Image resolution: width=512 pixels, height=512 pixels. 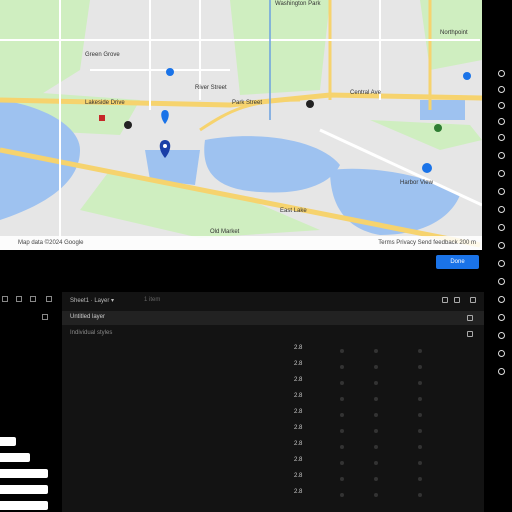 I want to click on right-toolbar, so click(x=501, y=256).